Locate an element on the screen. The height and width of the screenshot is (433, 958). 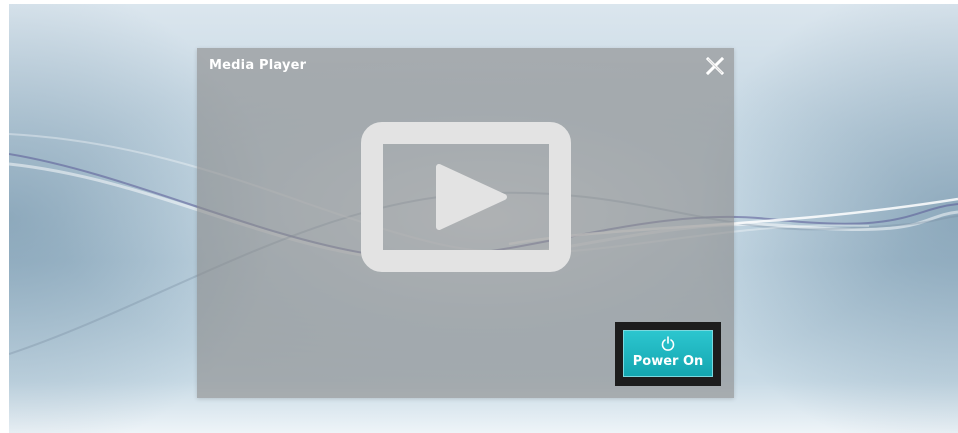
video-play-icon is located at coordinates (466, 199).